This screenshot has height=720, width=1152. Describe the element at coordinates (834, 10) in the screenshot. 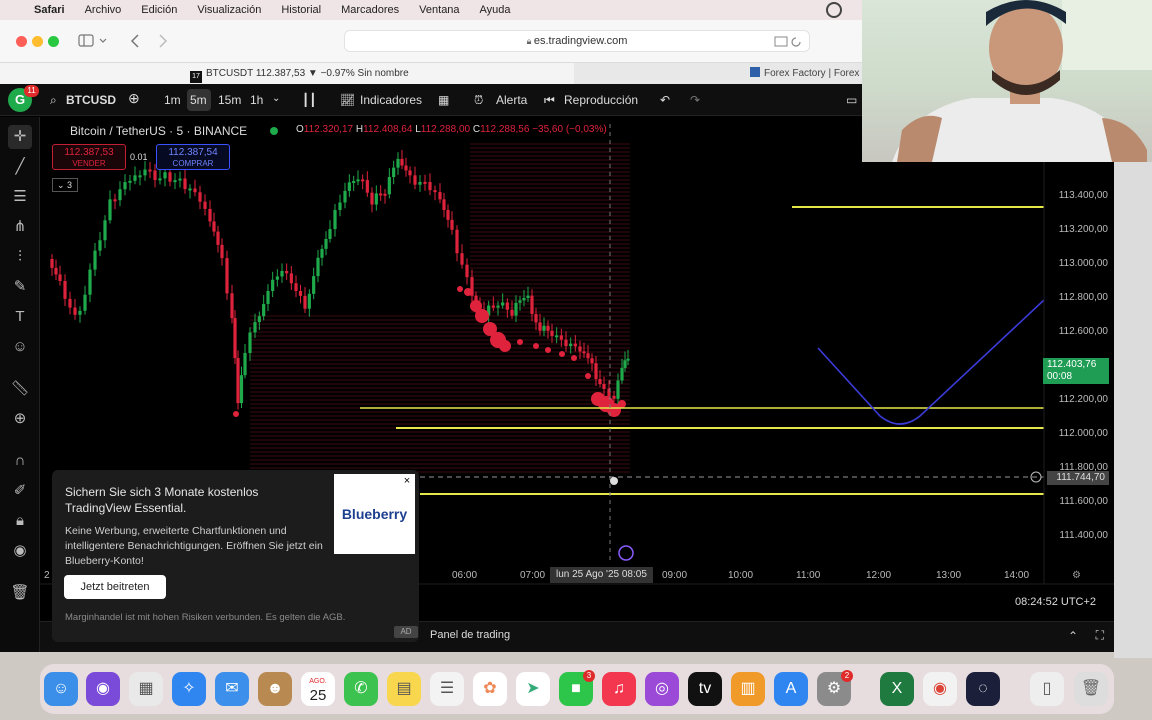

I see `status-icon` at that location.